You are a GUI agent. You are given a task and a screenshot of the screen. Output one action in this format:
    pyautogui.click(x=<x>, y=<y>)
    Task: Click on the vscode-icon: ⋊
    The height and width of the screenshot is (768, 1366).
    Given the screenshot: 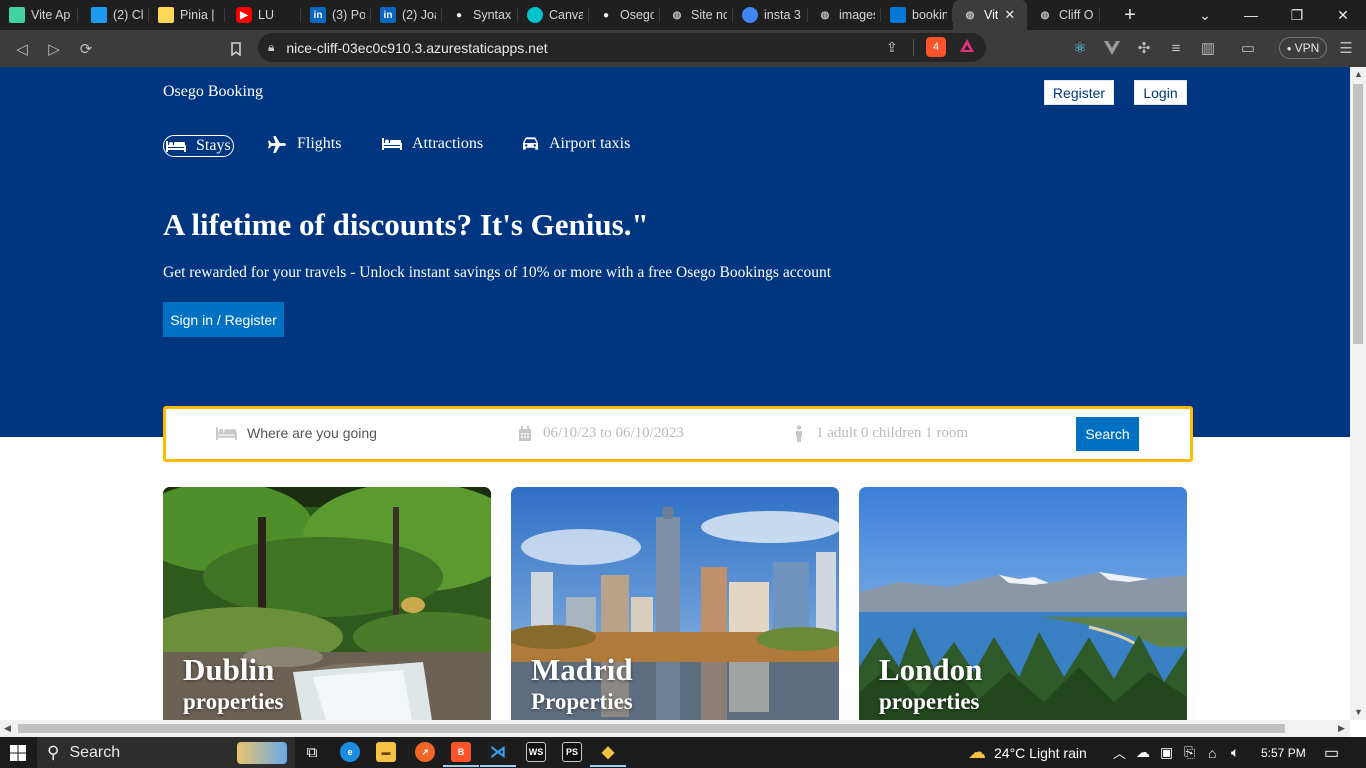 What is the action you would take?
    pyautogui.click(x=498, y=752)
    